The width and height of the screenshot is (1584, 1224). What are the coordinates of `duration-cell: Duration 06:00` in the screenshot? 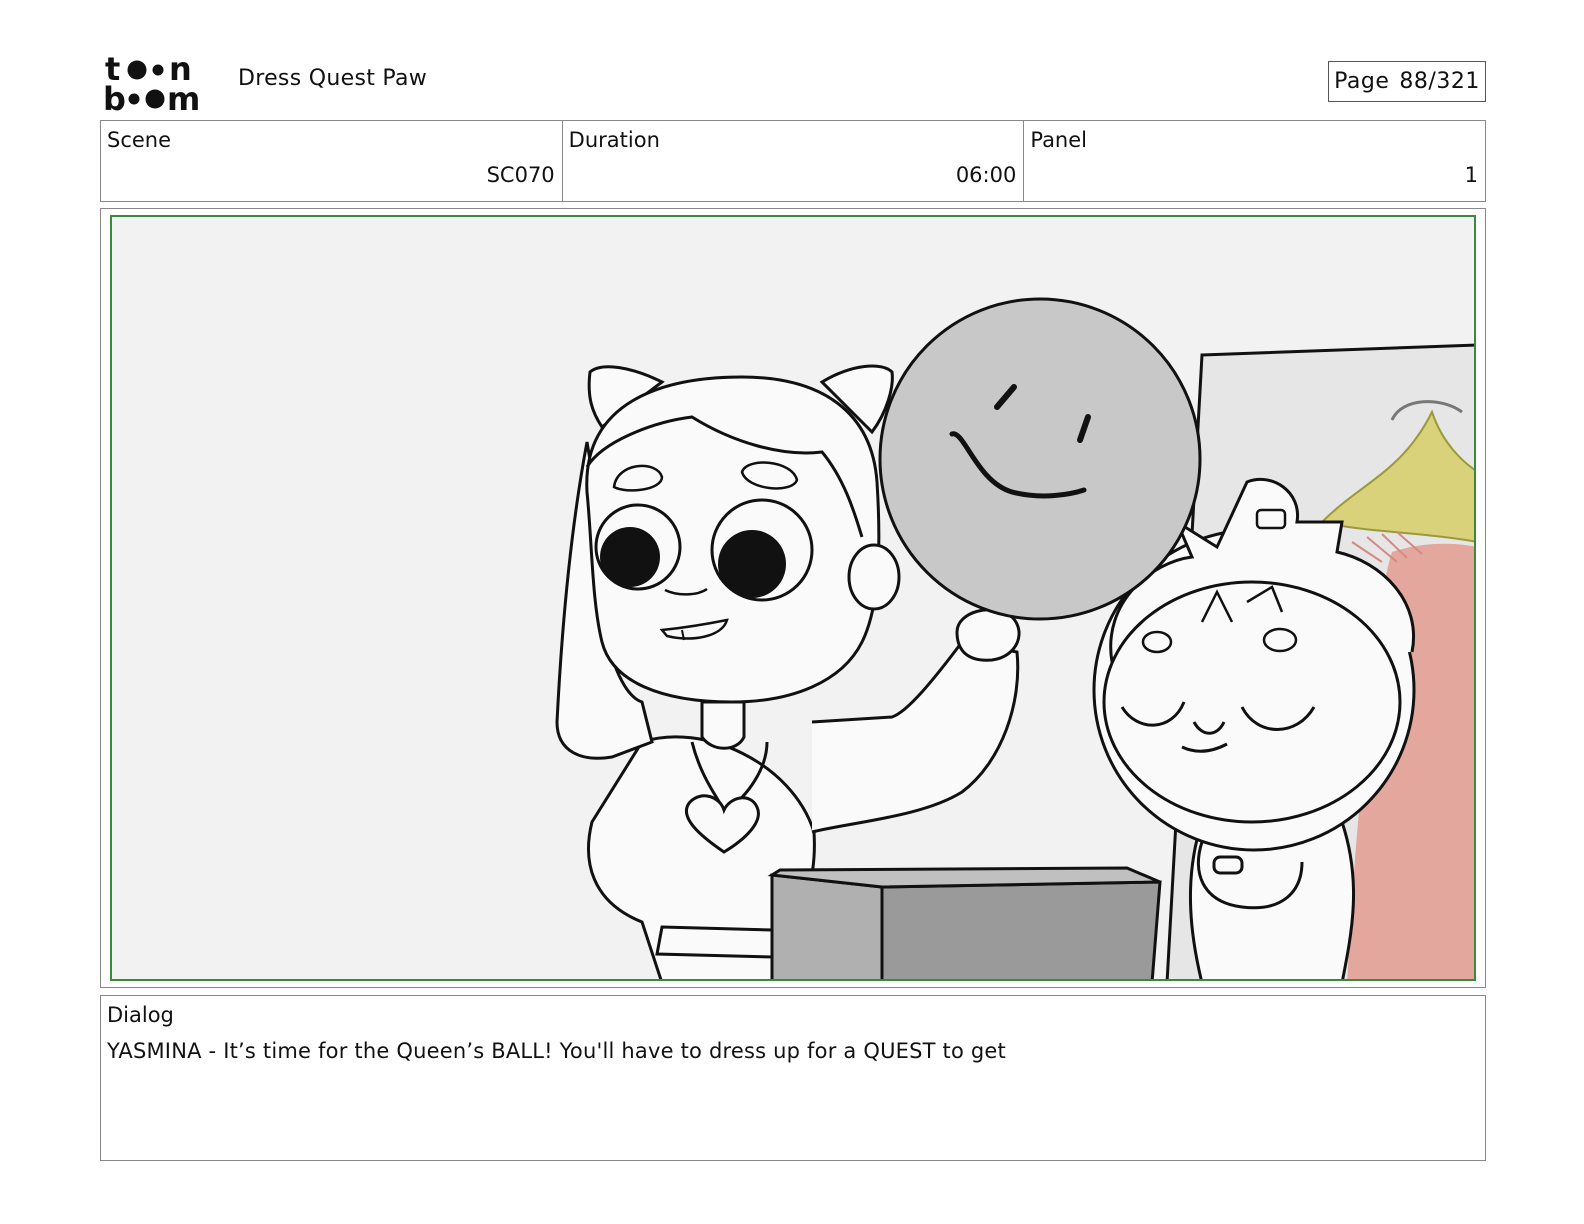 It's located at (794, 161).